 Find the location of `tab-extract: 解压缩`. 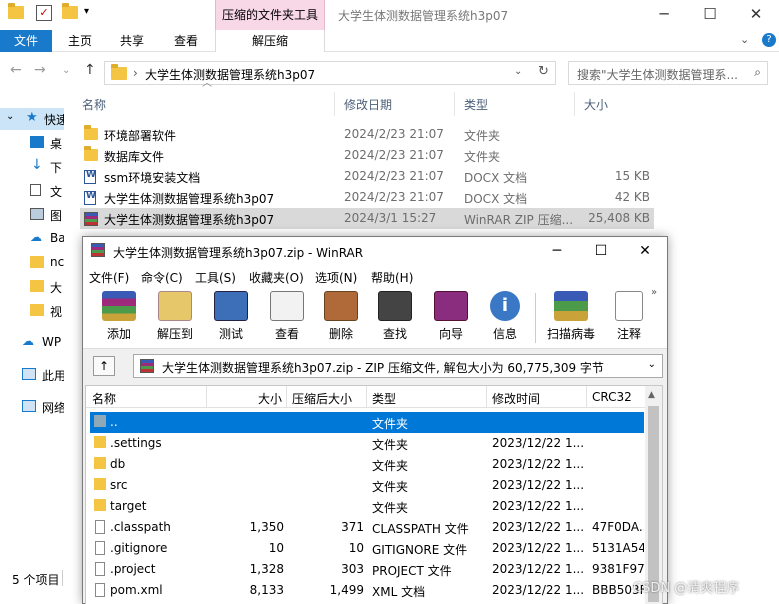

tab-extract: 解压缩 is located at coordinates (270, 41).